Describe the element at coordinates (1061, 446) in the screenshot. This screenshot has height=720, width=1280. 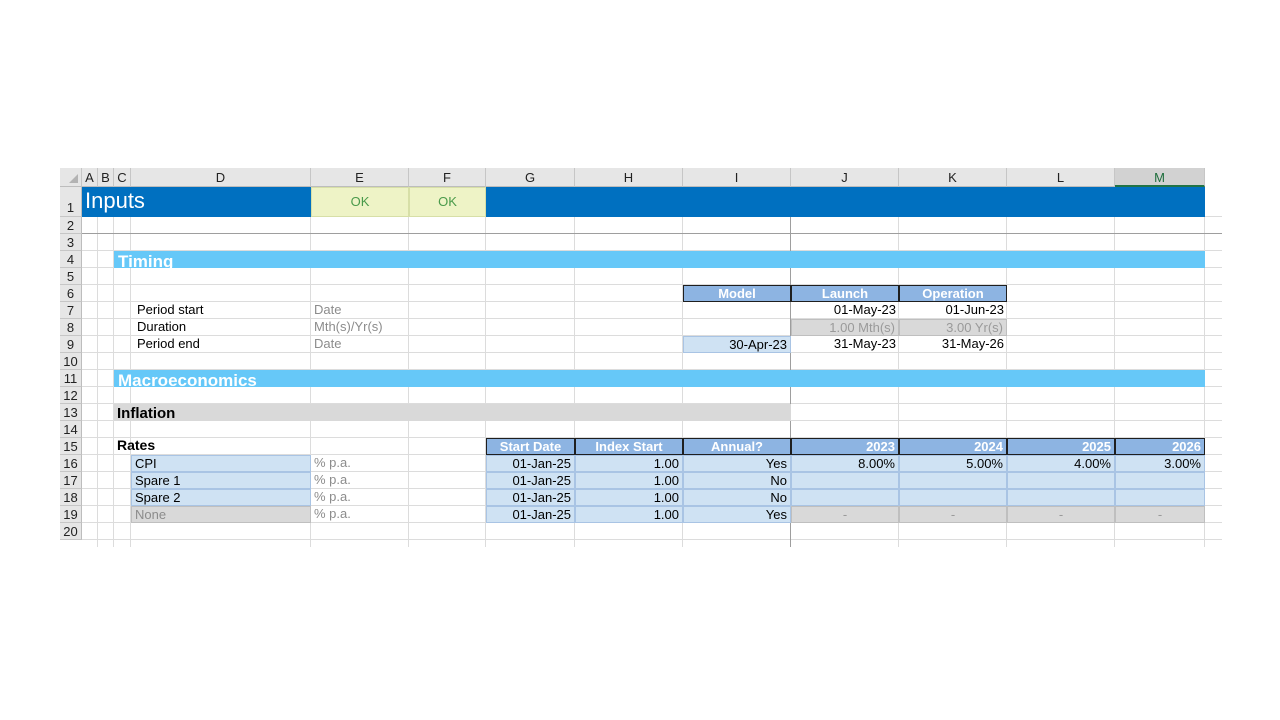
I see `header-2025: 2025` at that location.